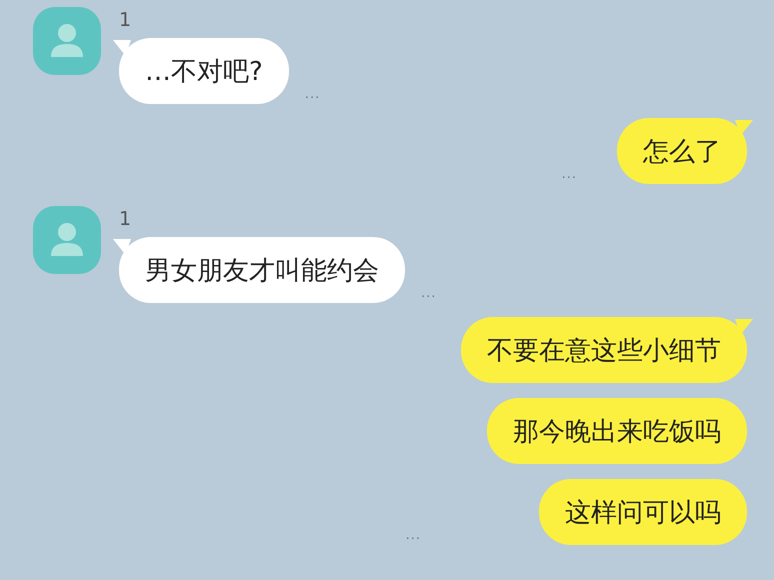 The height and width of the screenshot is (580, 774). I want to click on message-bubble: 这样问可以吗, so click(646, 512).